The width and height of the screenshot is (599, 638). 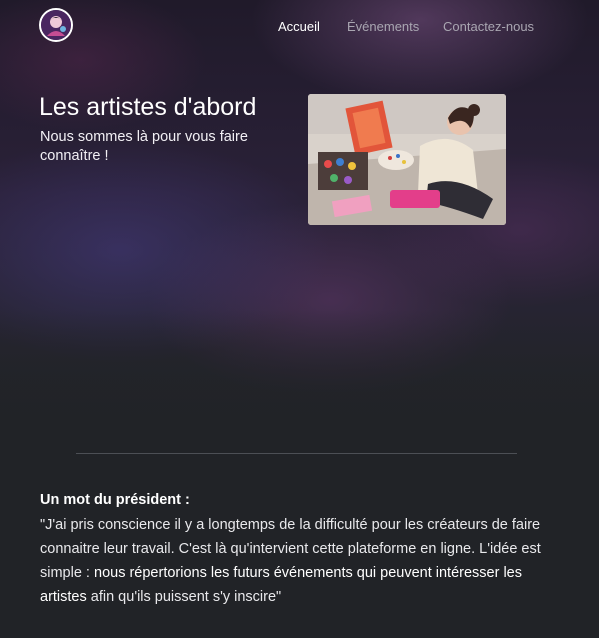 What do you see at coordinates (56, 25) in the screenshot?
I see `logo-icon` at bounding box center [56, 25].